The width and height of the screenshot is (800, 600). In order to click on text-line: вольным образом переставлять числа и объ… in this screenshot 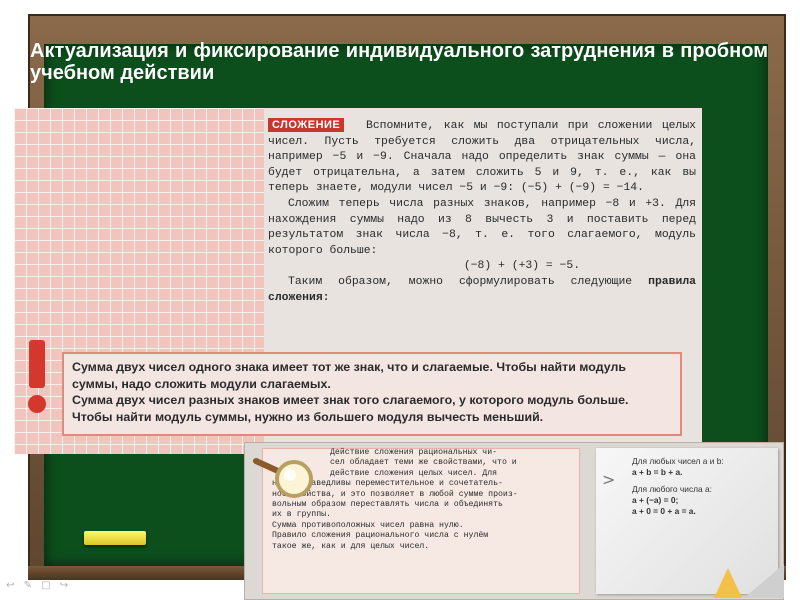, I will do `click(387, 505)`.